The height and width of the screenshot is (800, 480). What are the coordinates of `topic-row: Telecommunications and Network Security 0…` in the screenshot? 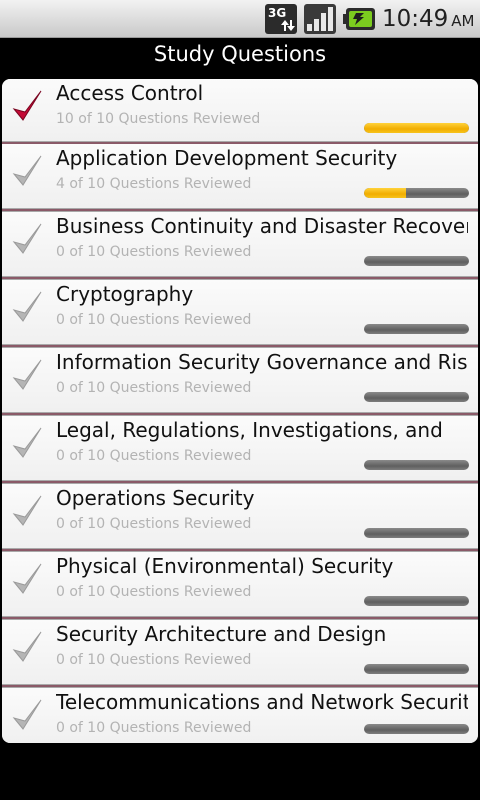 It's located at (240, 715).